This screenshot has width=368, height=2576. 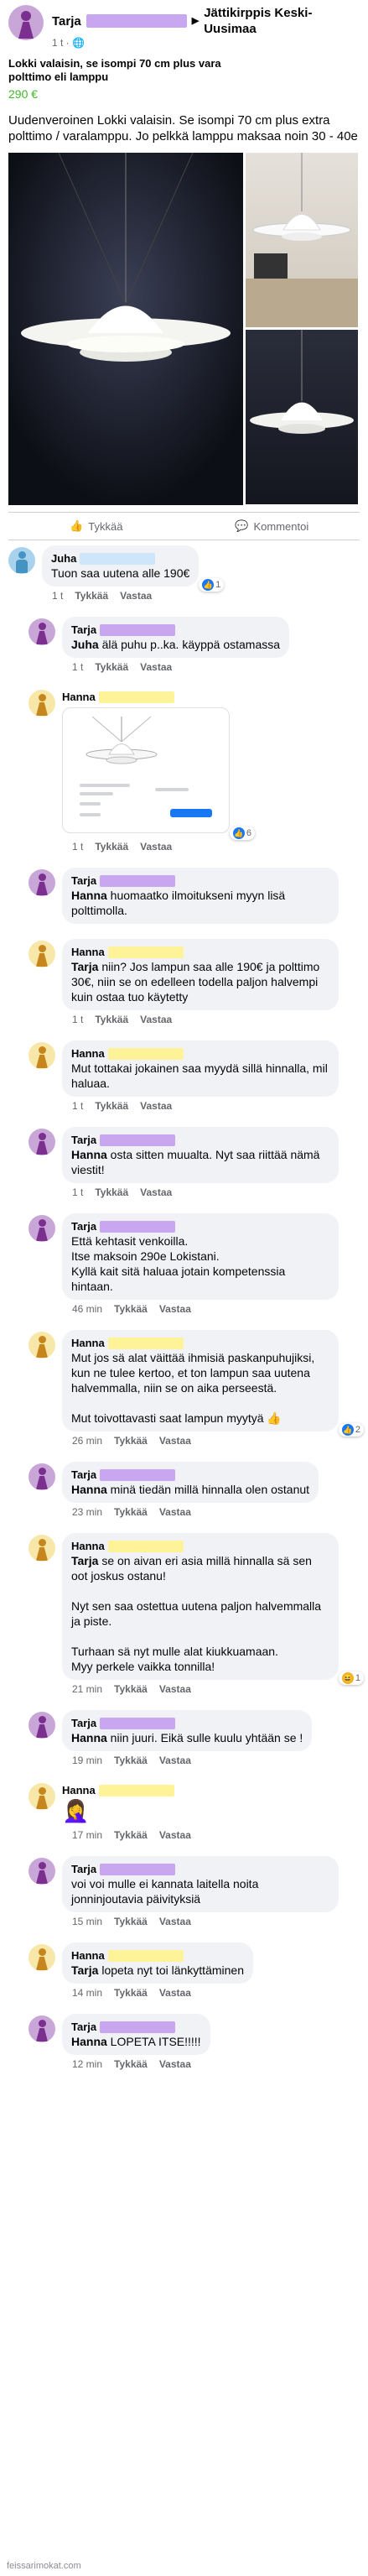 What do you see at coordinates (351, 1430) in the screenshot?
I see `reaction-badge: 👍 2` at bounding box center [351, 1430].